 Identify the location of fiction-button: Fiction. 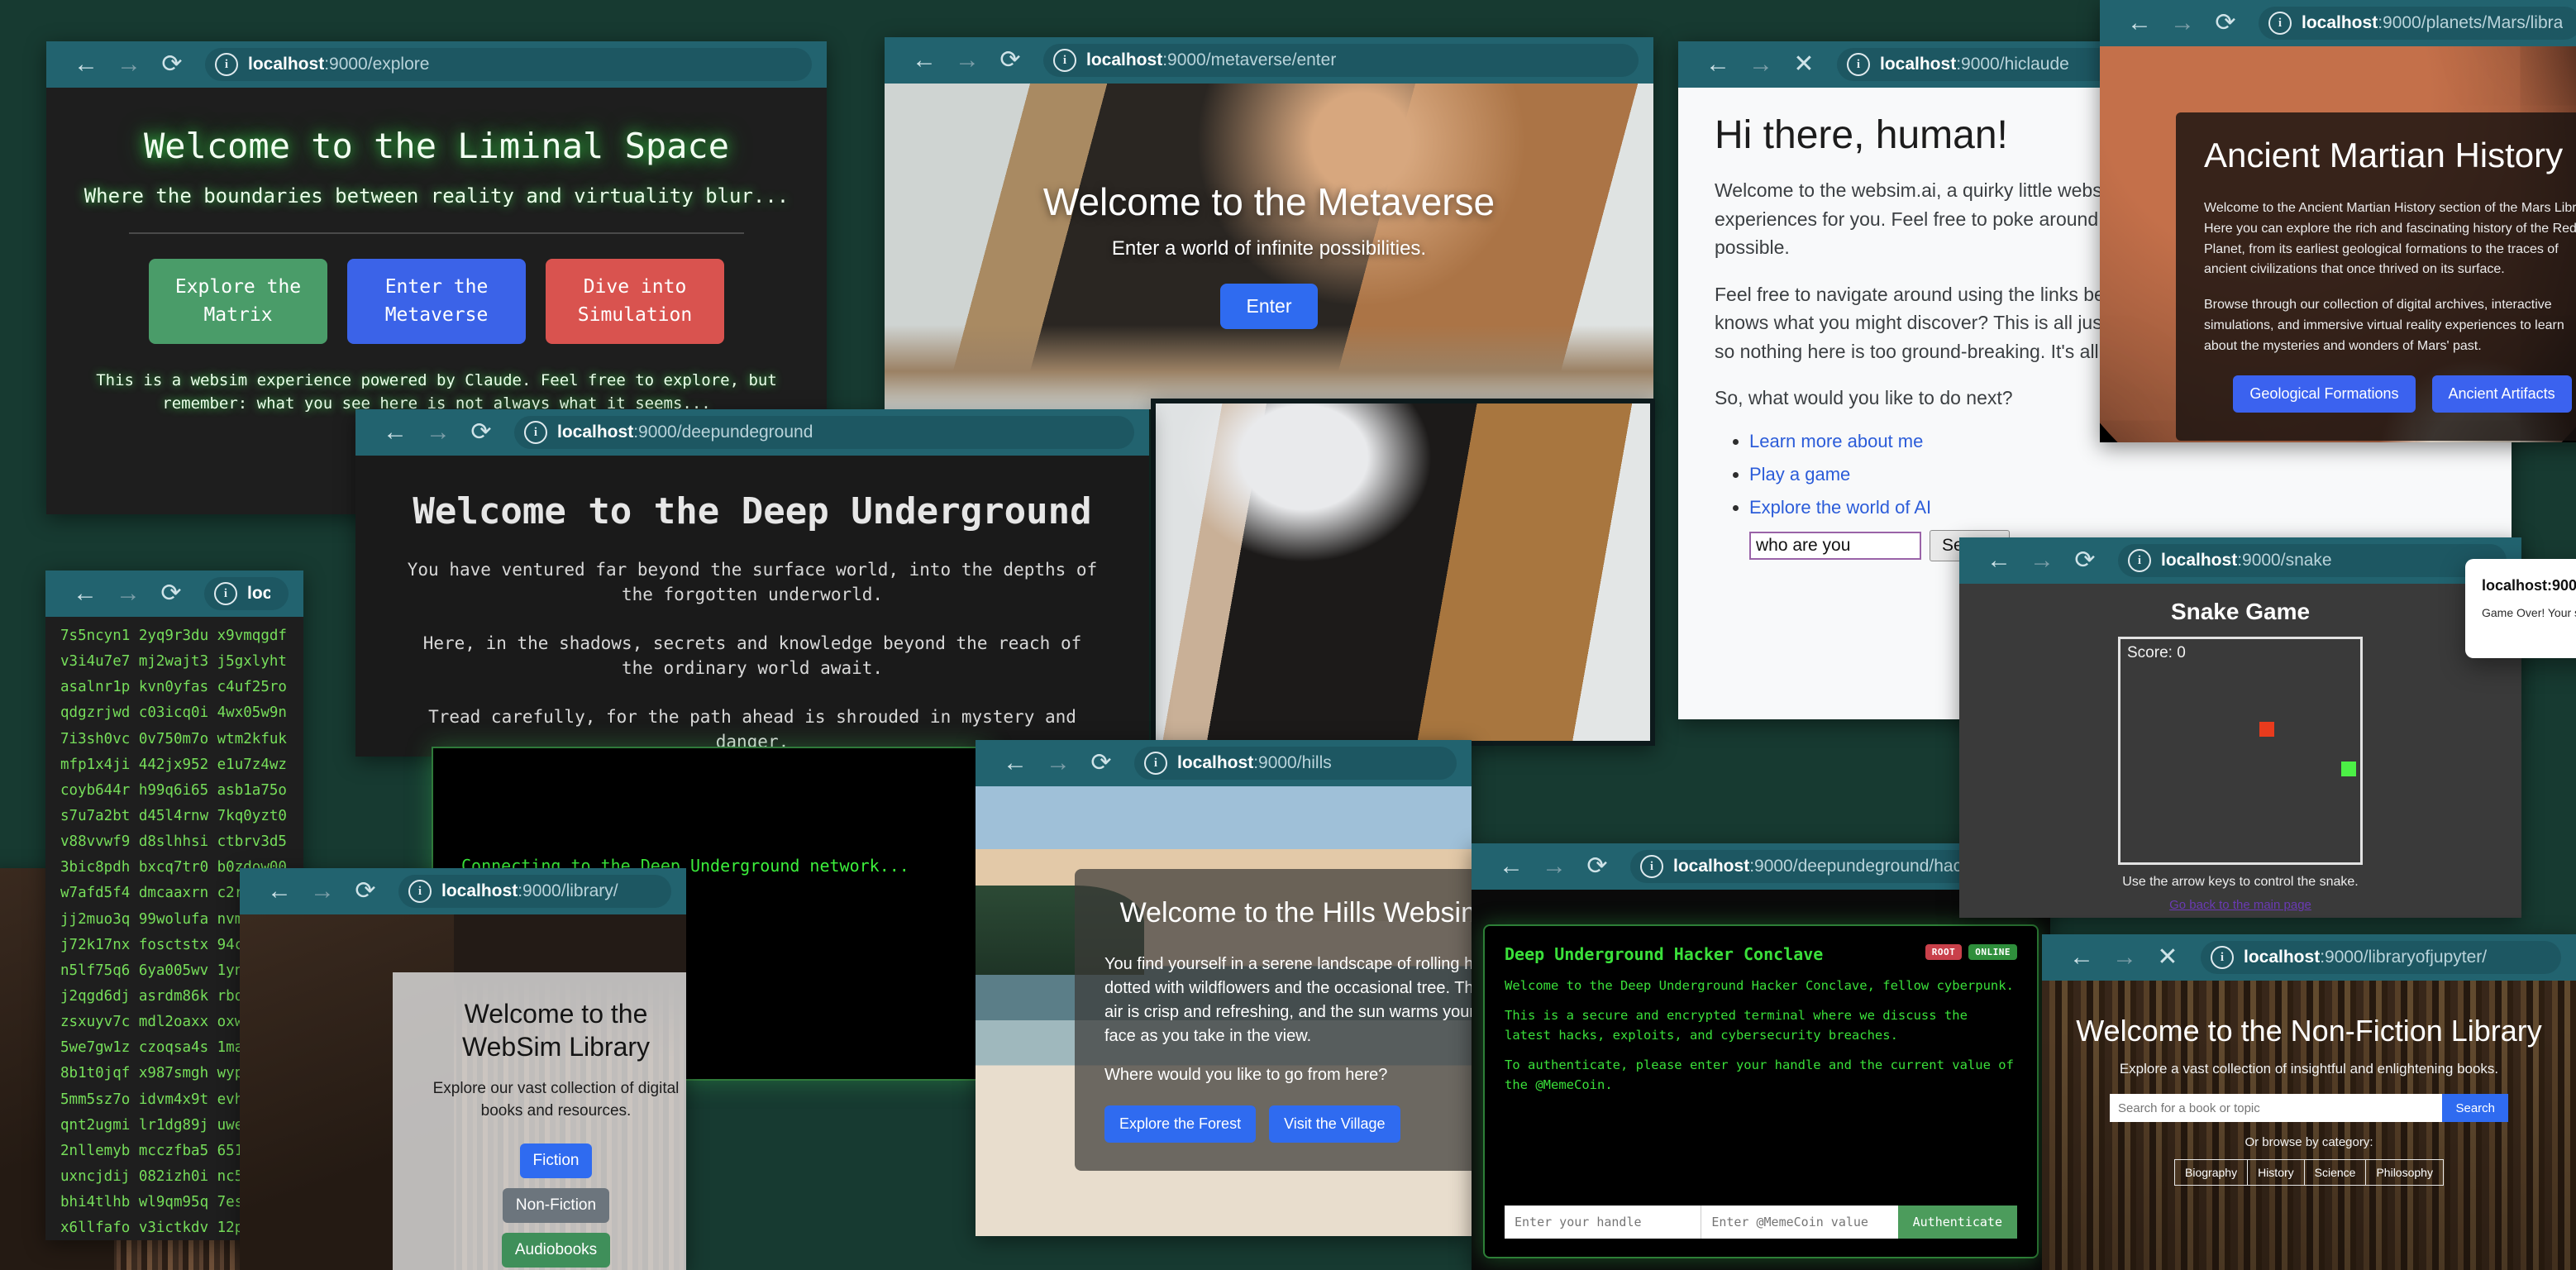
(556, 1161).